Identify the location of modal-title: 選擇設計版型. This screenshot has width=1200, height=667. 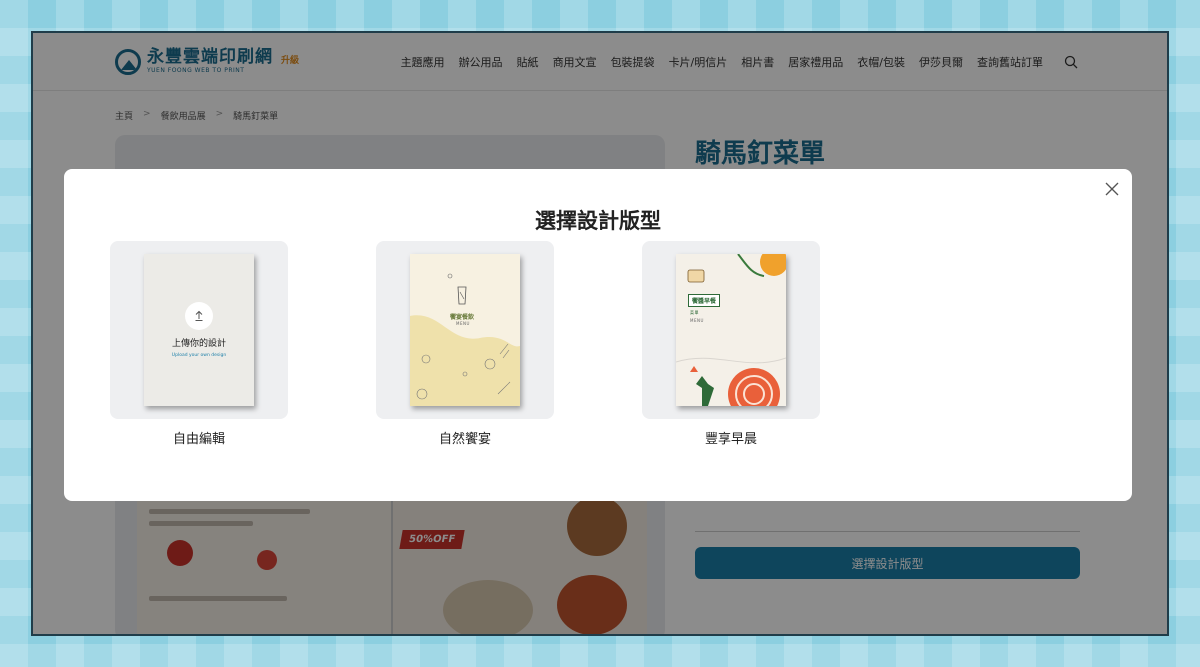
(598, 221).